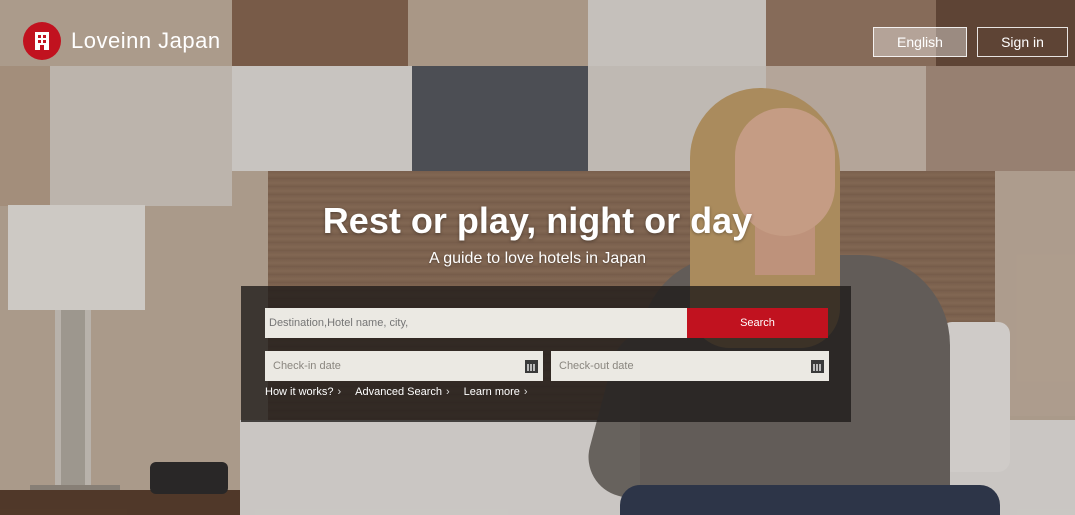 Image resolution: width=1075 pixels, height=515 pixels. What do you see at coordinates (496, 392) in the screenshot?
I see `learn-more-link: Learn more ›` at bounding box center [496, 392].